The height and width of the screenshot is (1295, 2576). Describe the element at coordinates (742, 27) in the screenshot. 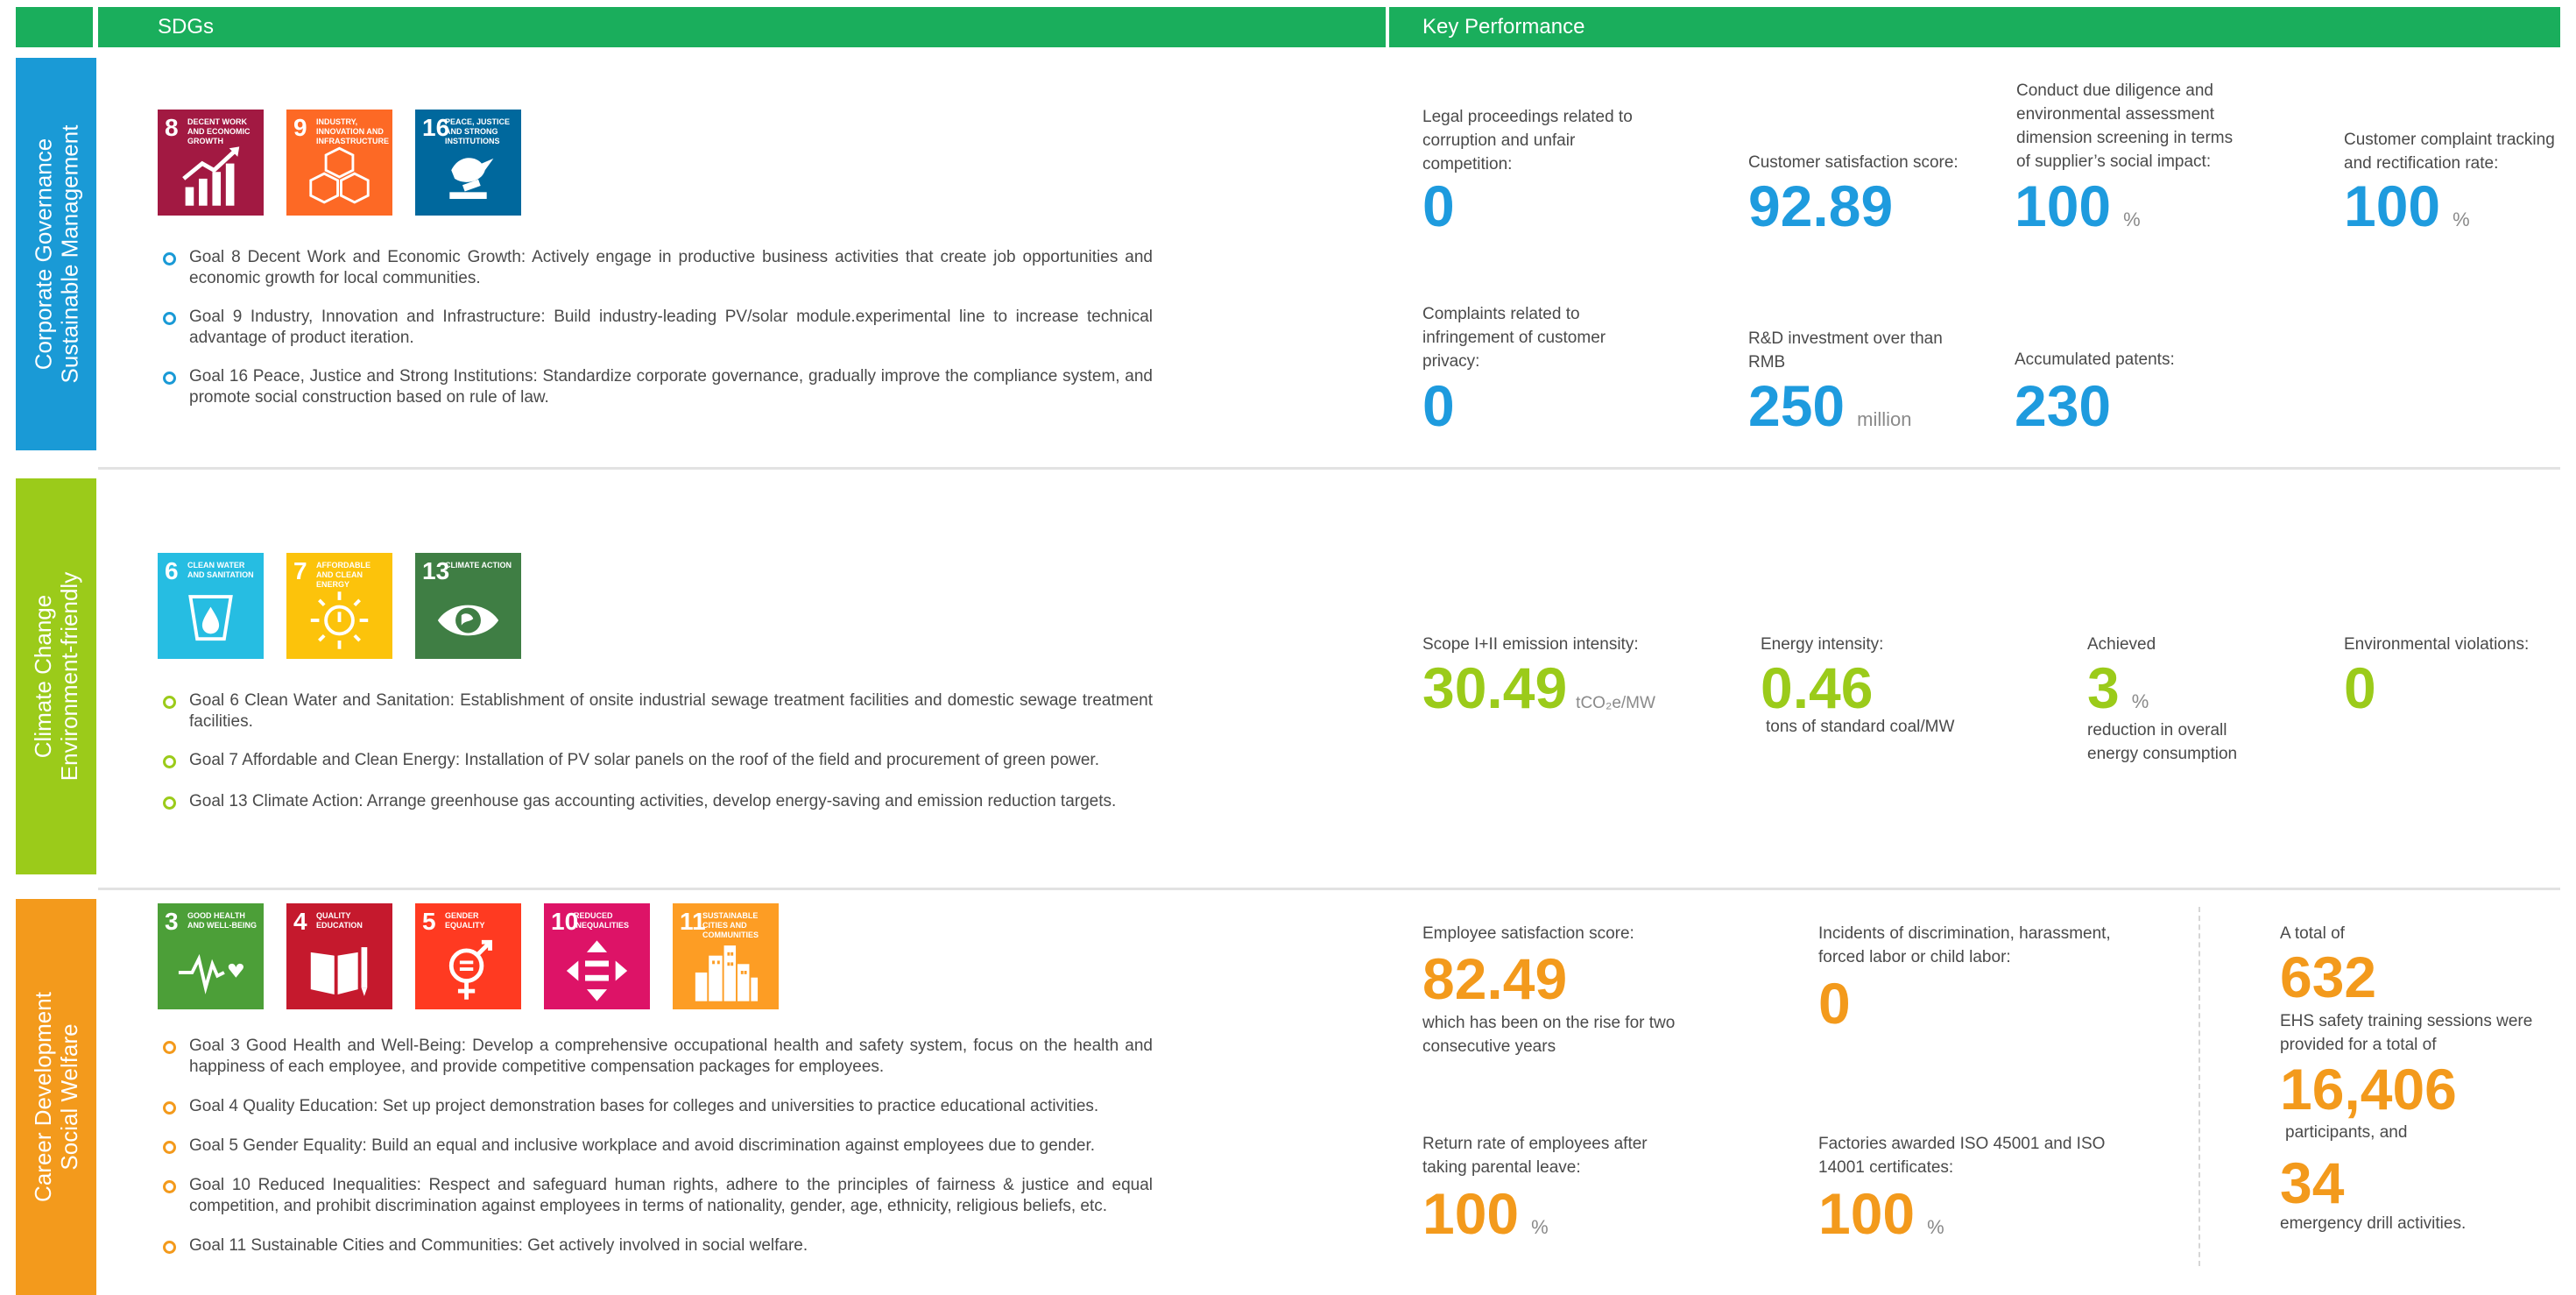

I see `header-sdgs: SDGs` at that location.